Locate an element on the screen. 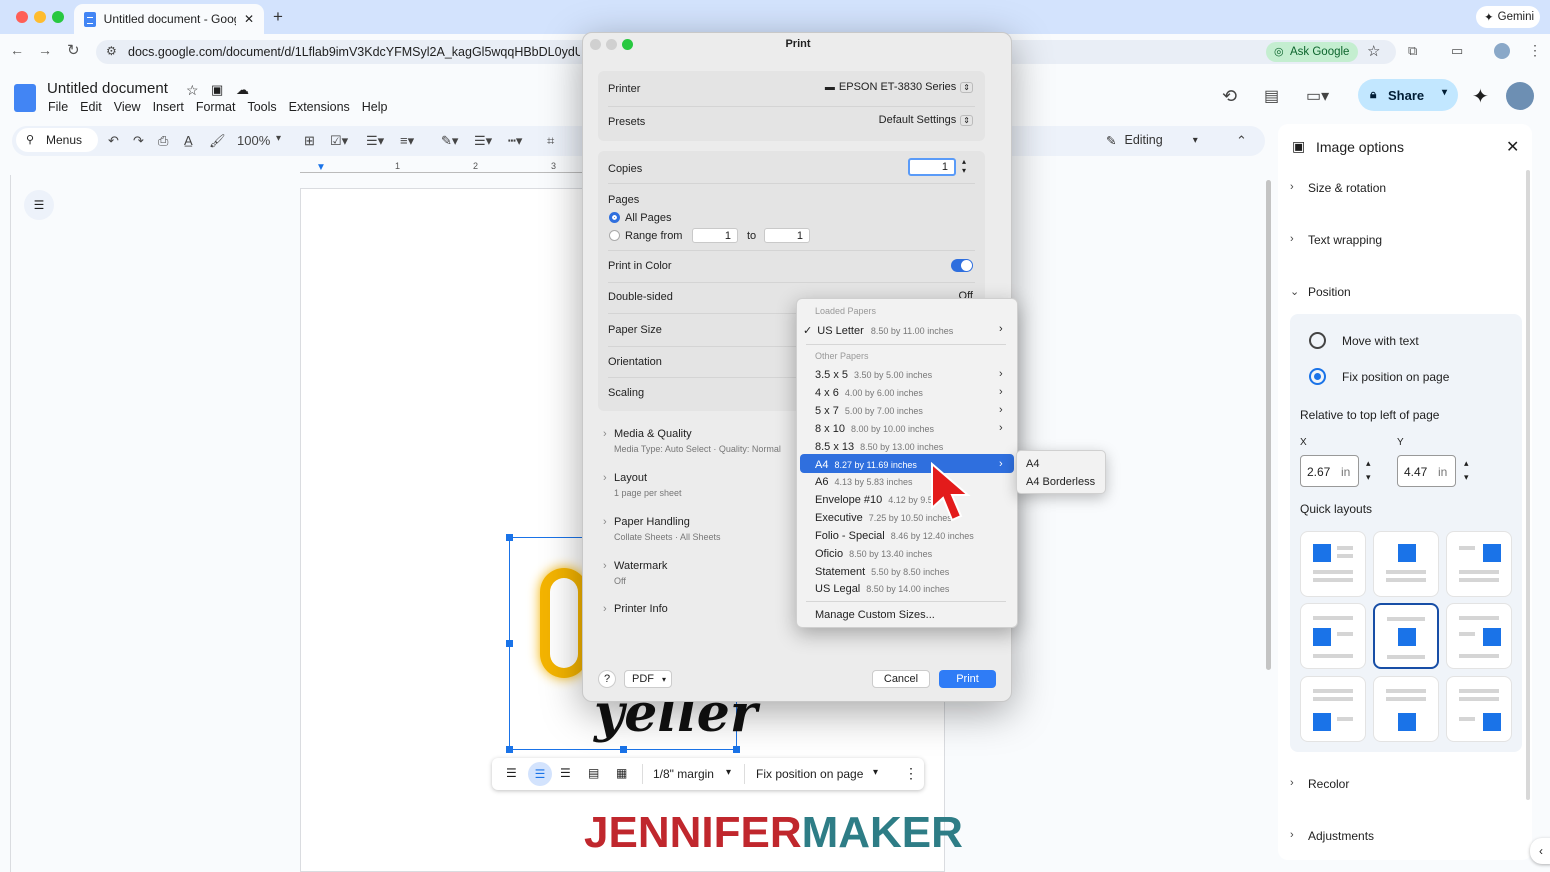 The height and width of the screenshot is (872, 1550). x-input: 2.67 in is located at coordinates (1329, 471).